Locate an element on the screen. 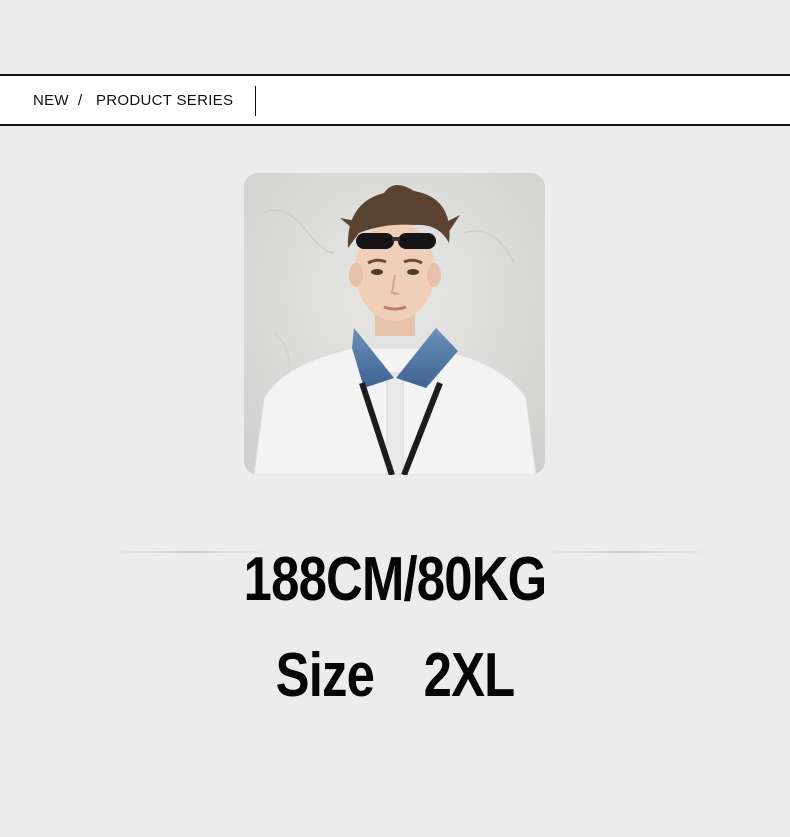 This screenshot has height=837, width=790. breadcrumb: NEW / PRODUCT SERIES is located at coordinates (395, 100).